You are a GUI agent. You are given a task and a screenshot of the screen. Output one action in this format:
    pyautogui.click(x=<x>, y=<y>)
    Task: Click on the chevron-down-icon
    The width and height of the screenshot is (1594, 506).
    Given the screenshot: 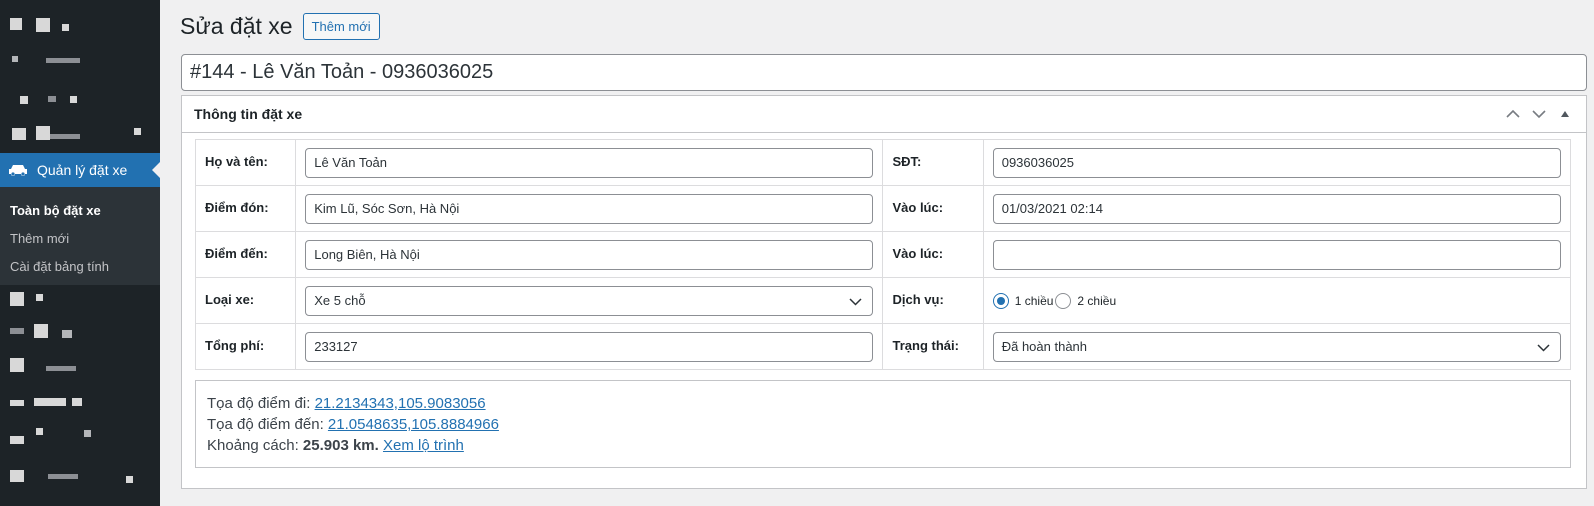 What is the action you would take?
    pyautogui.click(x=1543, y=347)
    